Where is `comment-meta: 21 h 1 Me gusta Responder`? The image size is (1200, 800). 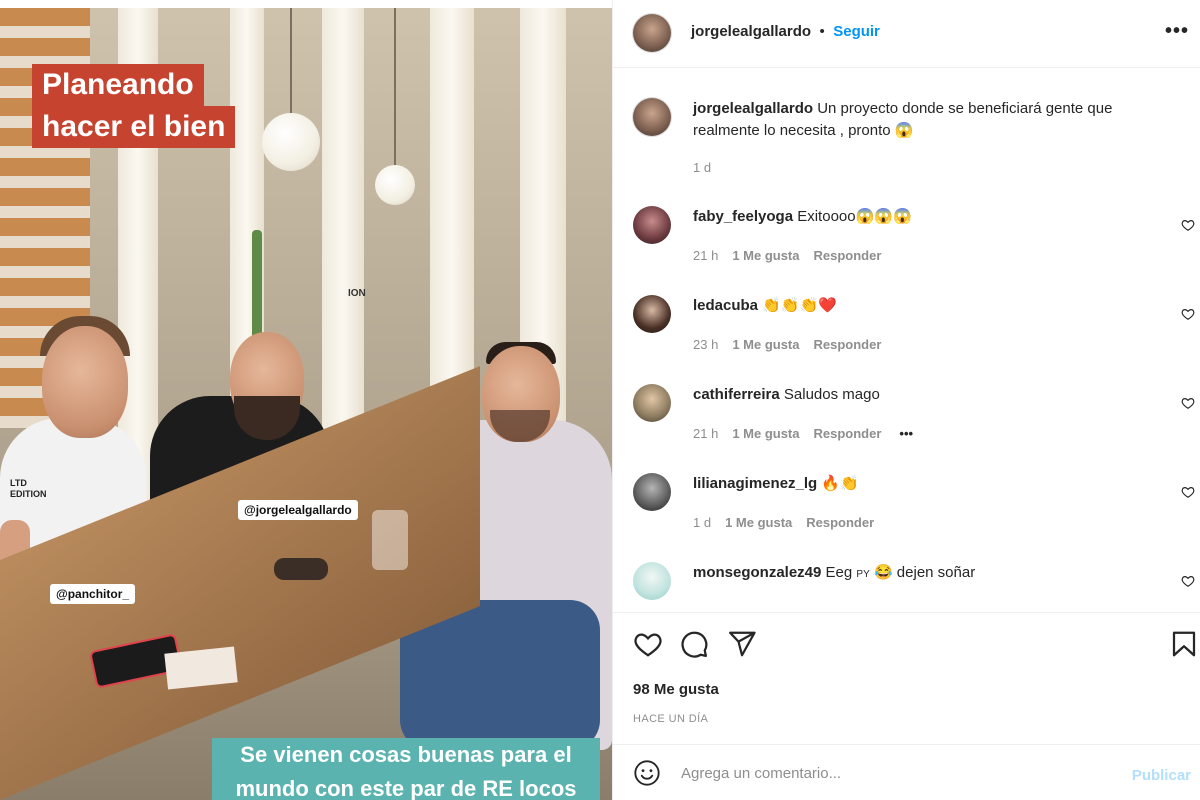 comment-meta: 21 h 1 Me gusta Responder is located at coordinates (787, 255).